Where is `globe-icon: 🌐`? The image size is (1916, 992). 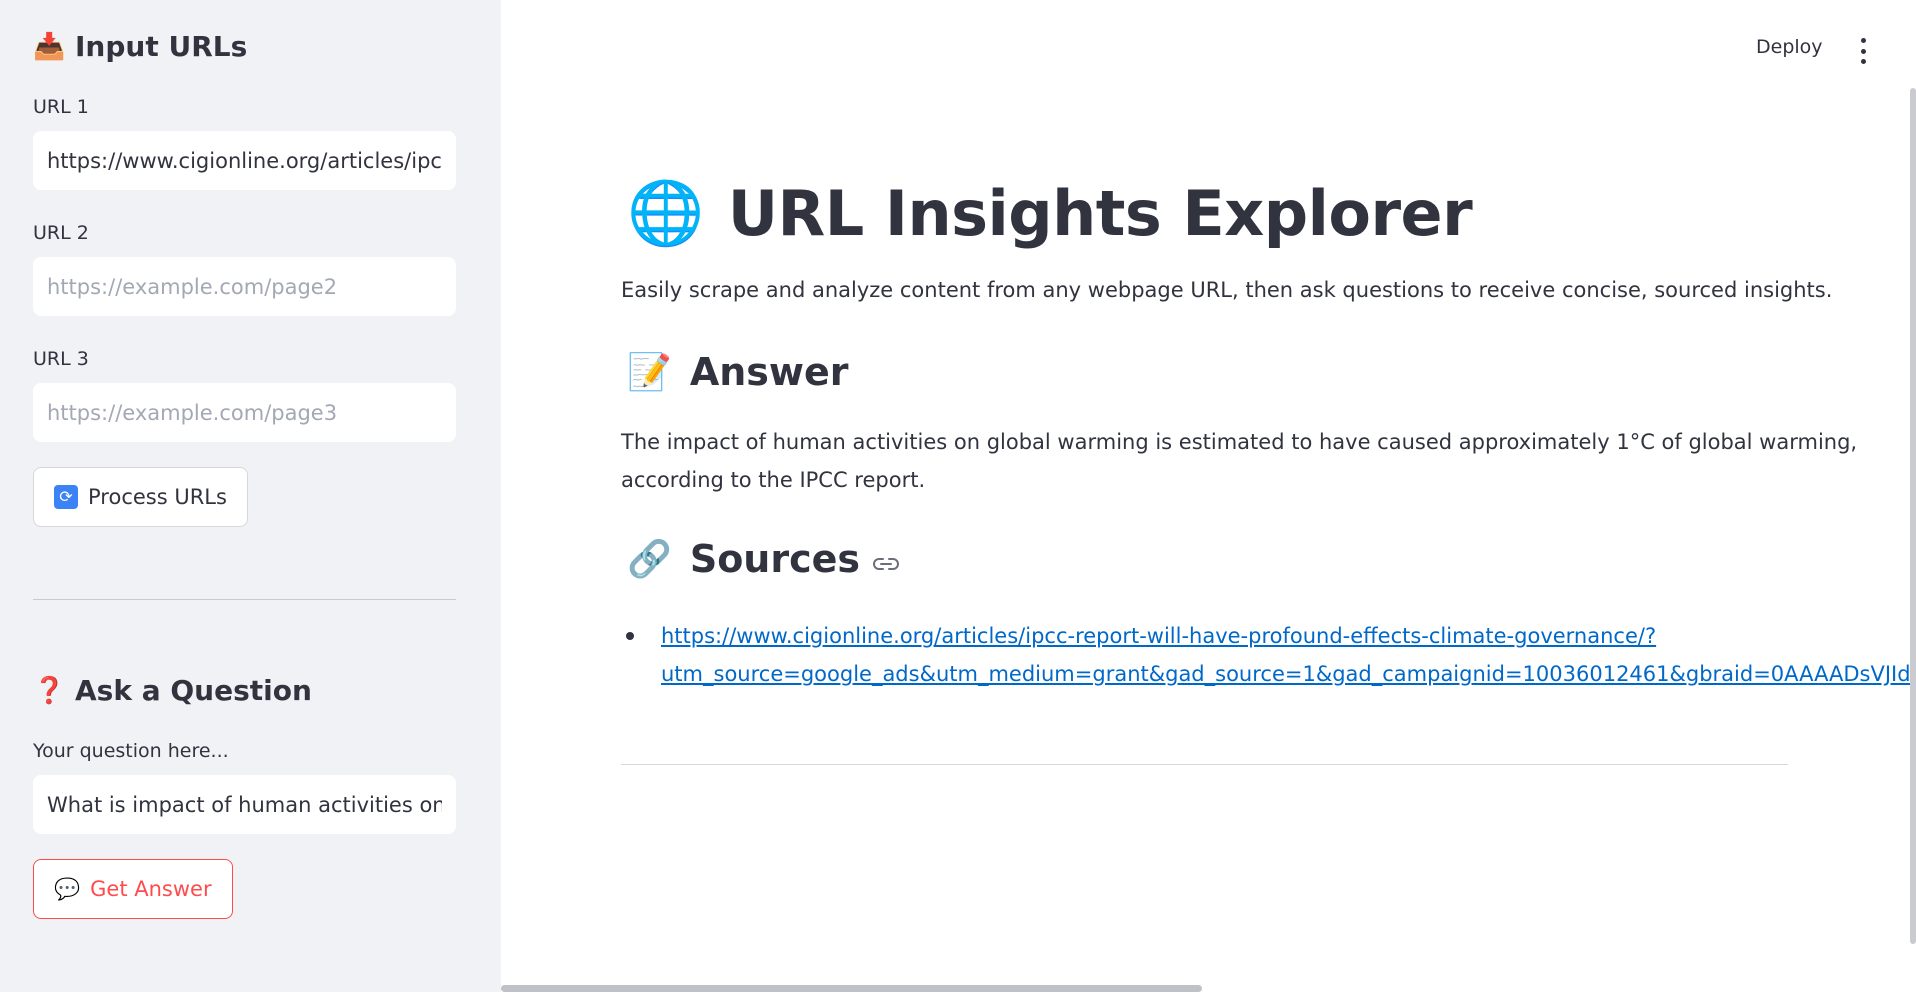 globe-icon: 🌐 is located at coordinates (665, 212).